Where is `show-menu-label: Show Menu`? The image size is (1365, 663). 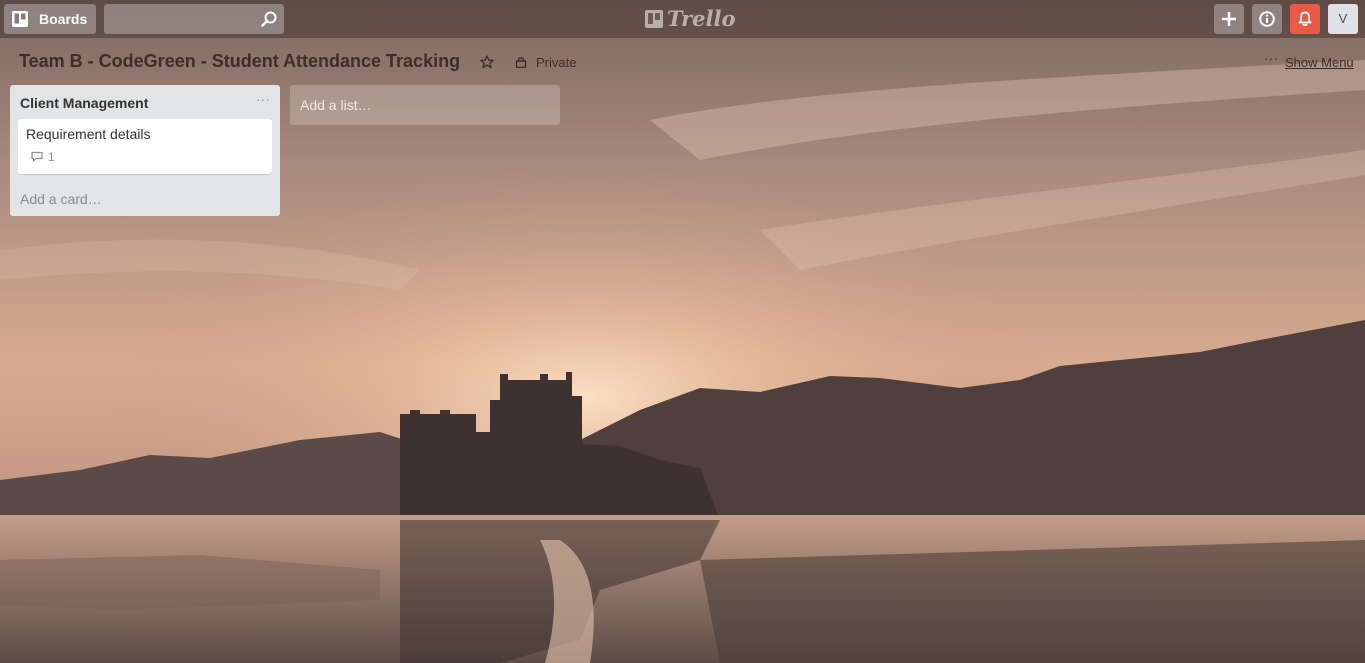
show-menu-label: Show Menu is located at coordinates (1319, 62).